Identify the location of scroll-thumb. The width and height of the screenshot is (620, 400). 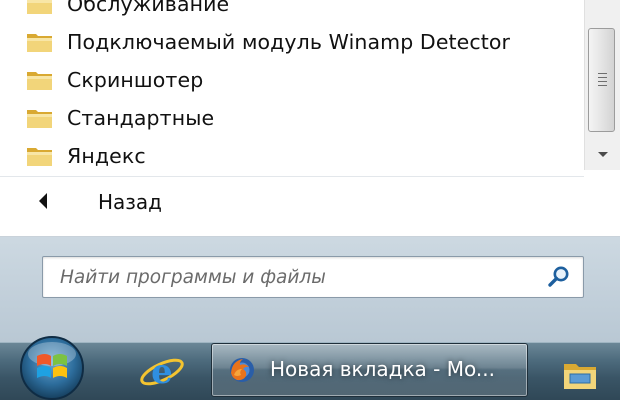
(601, 80).